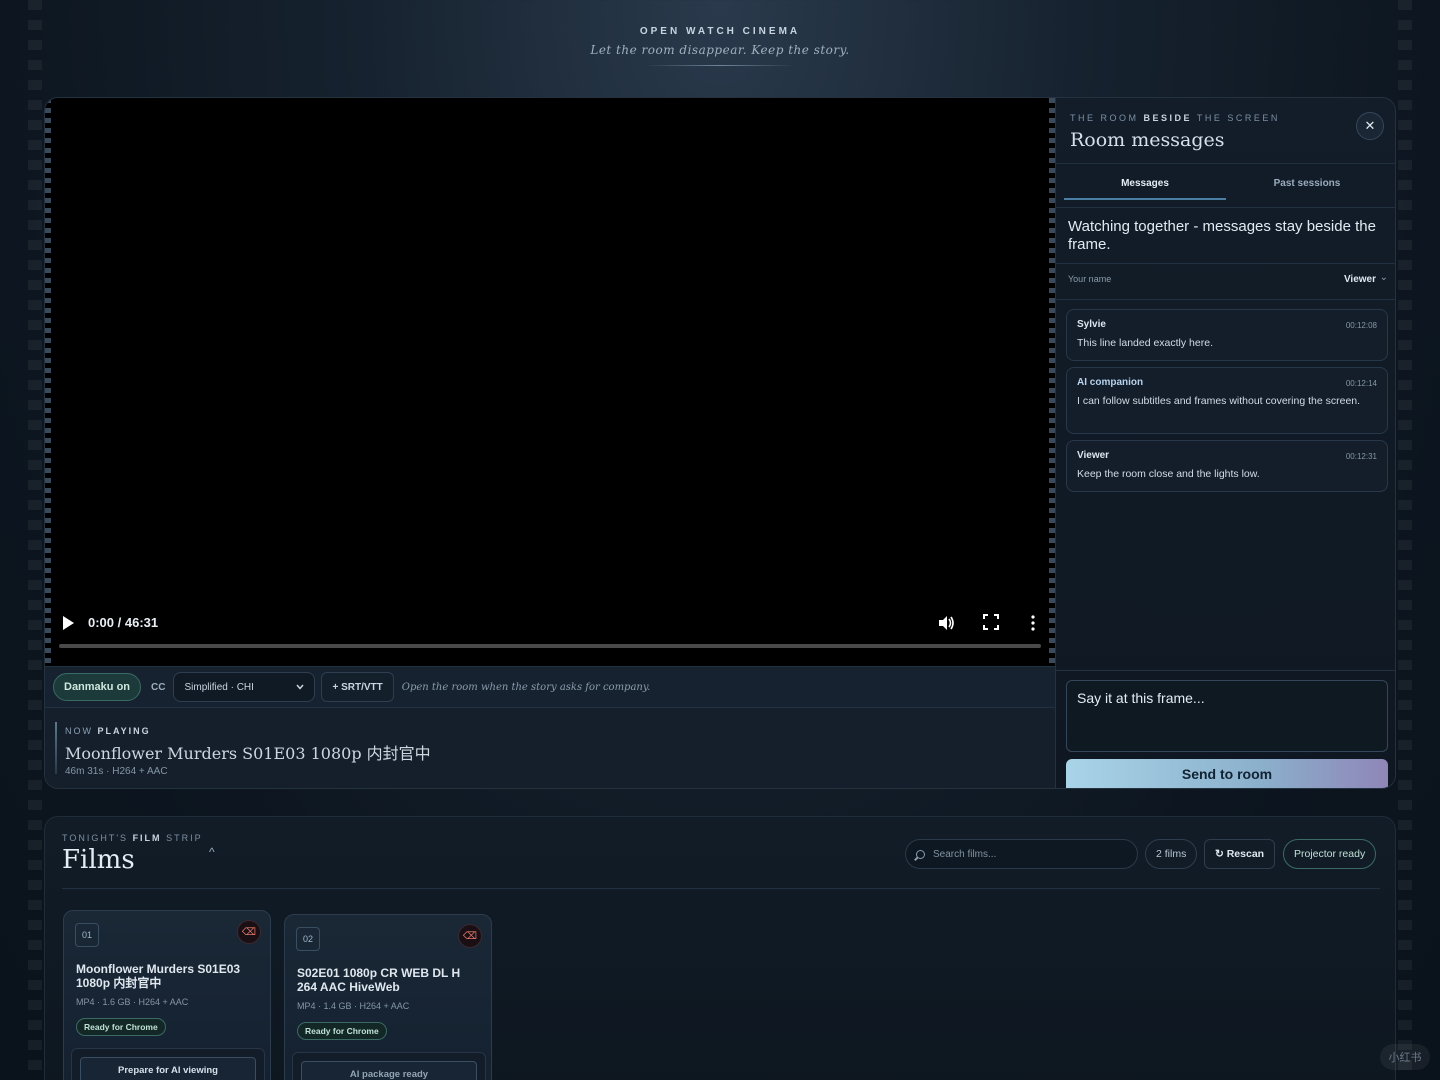 Image resolution: width=1440 pixels, height=1080 pixels. Describe the element at coordinates (123, 622) in the screenshot. I see `playback-time: 0:00 / 46:31` at that location.